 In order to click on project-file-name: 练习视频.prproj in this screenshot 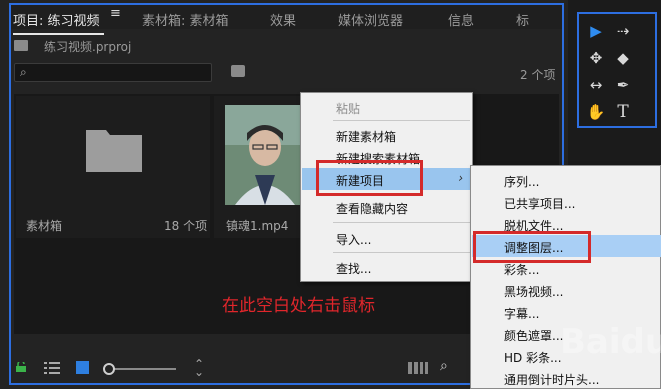, I will do `click(88, 47)`.